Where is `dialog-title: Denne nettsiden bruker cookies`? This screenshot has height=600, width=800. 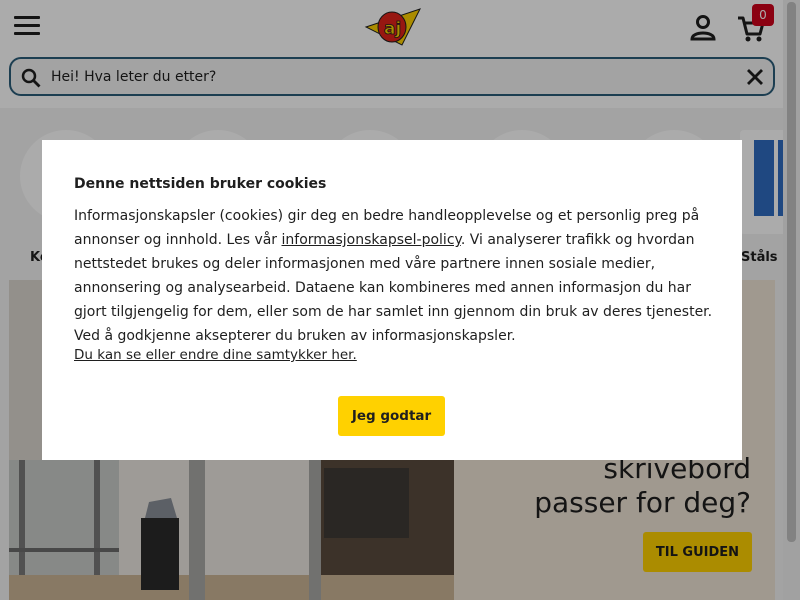 dialog-title: Denne nettsiden bruker cookies is located at coordinates (200, 184).